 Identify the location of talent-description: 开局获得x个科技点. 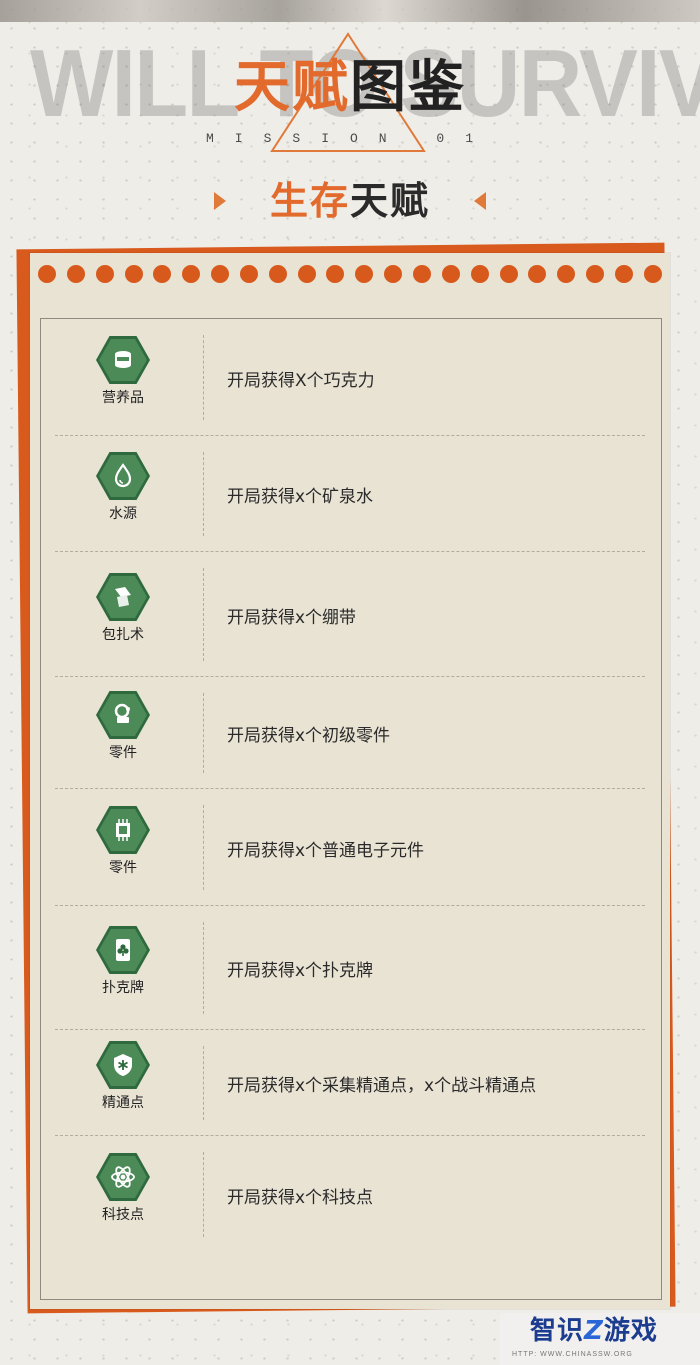
(300, 1198).